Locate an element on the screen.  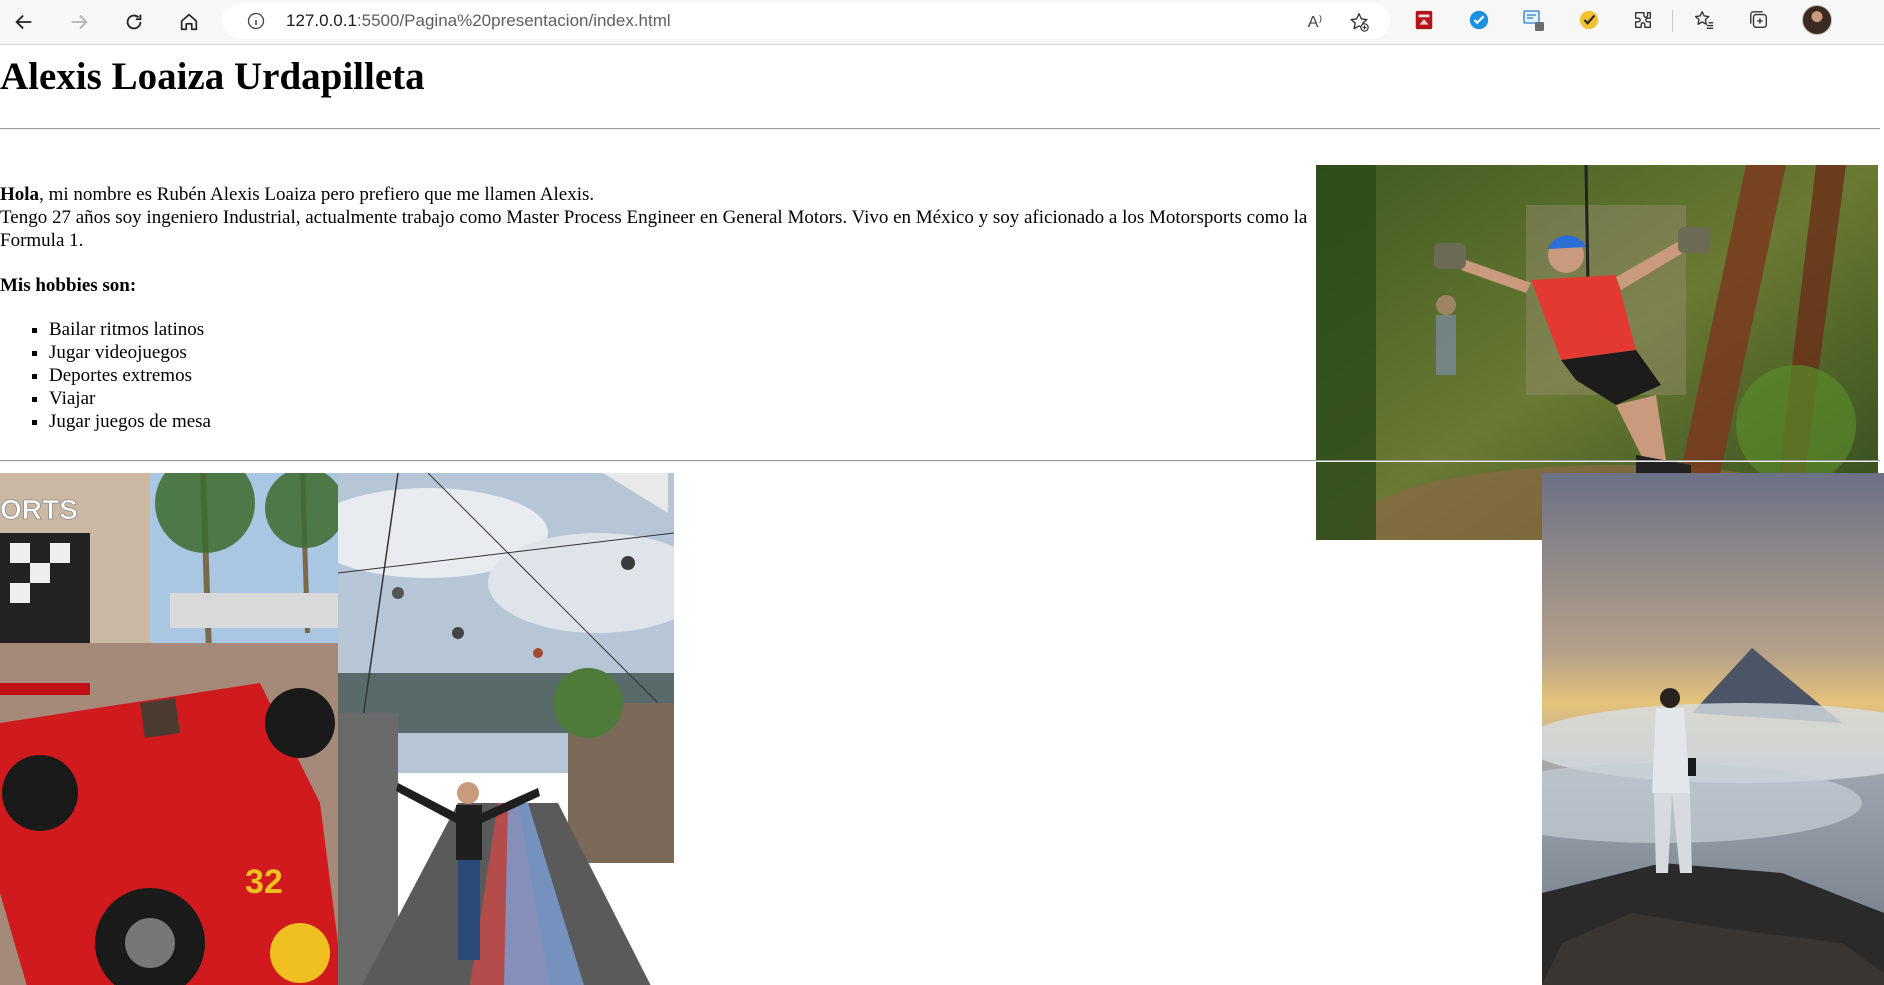
blue-circle-extension-icon is located at coordinates (1479, 20).